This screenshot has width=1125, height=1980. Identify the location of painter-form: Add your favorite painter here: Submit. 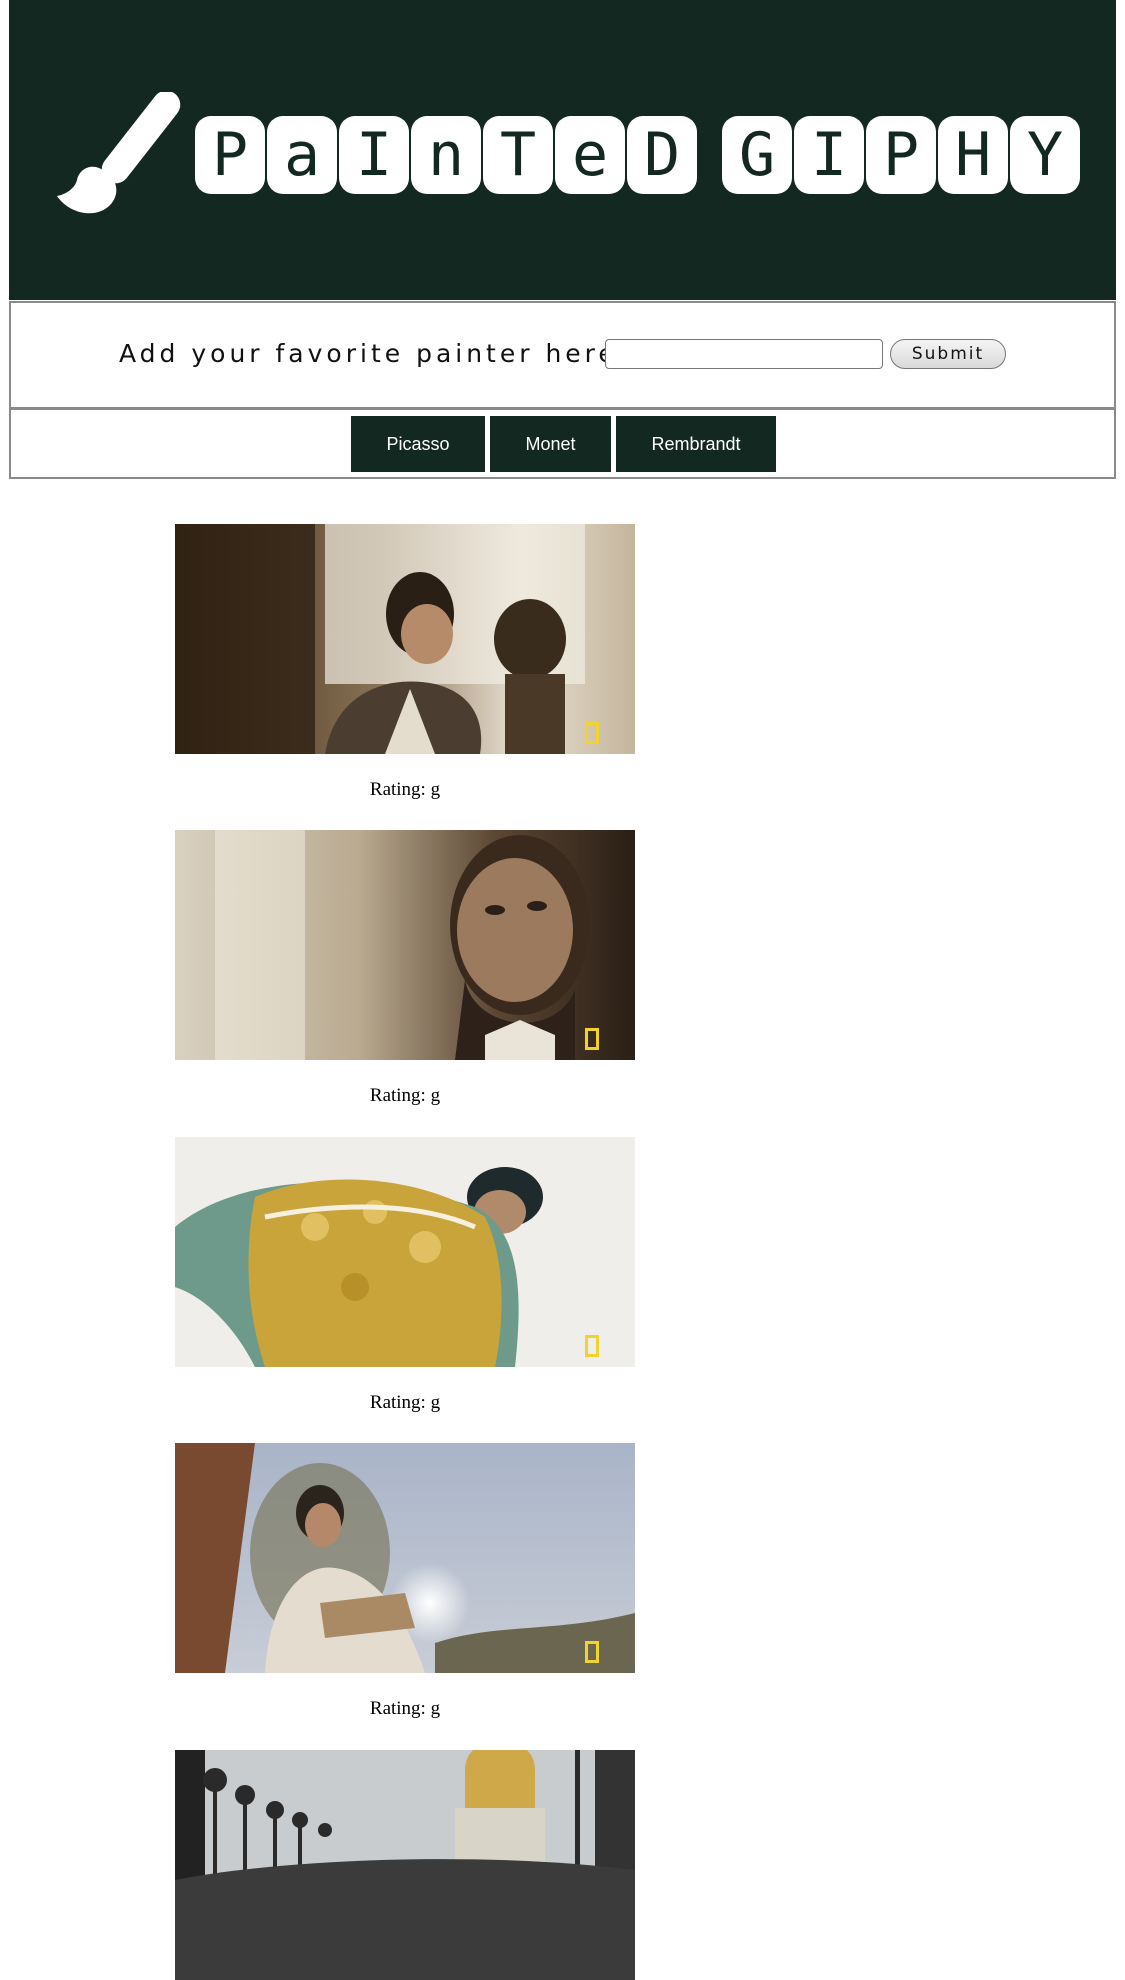
(562, 355).